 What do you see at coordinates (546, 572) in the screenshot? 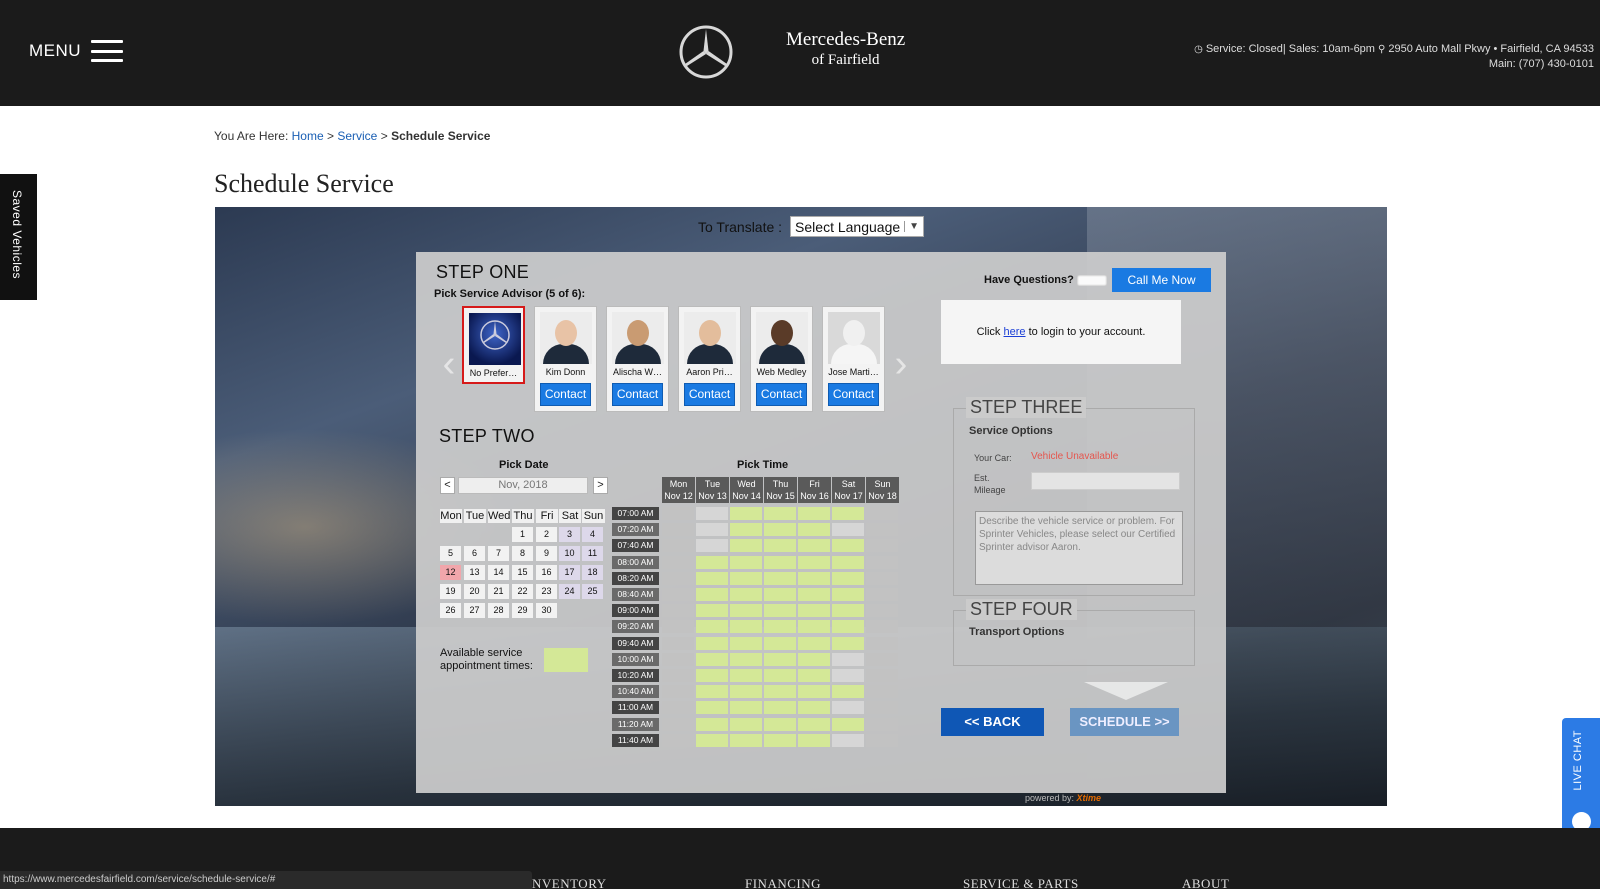
I see `calendar-day: 16` at bounding box center [546, 572].